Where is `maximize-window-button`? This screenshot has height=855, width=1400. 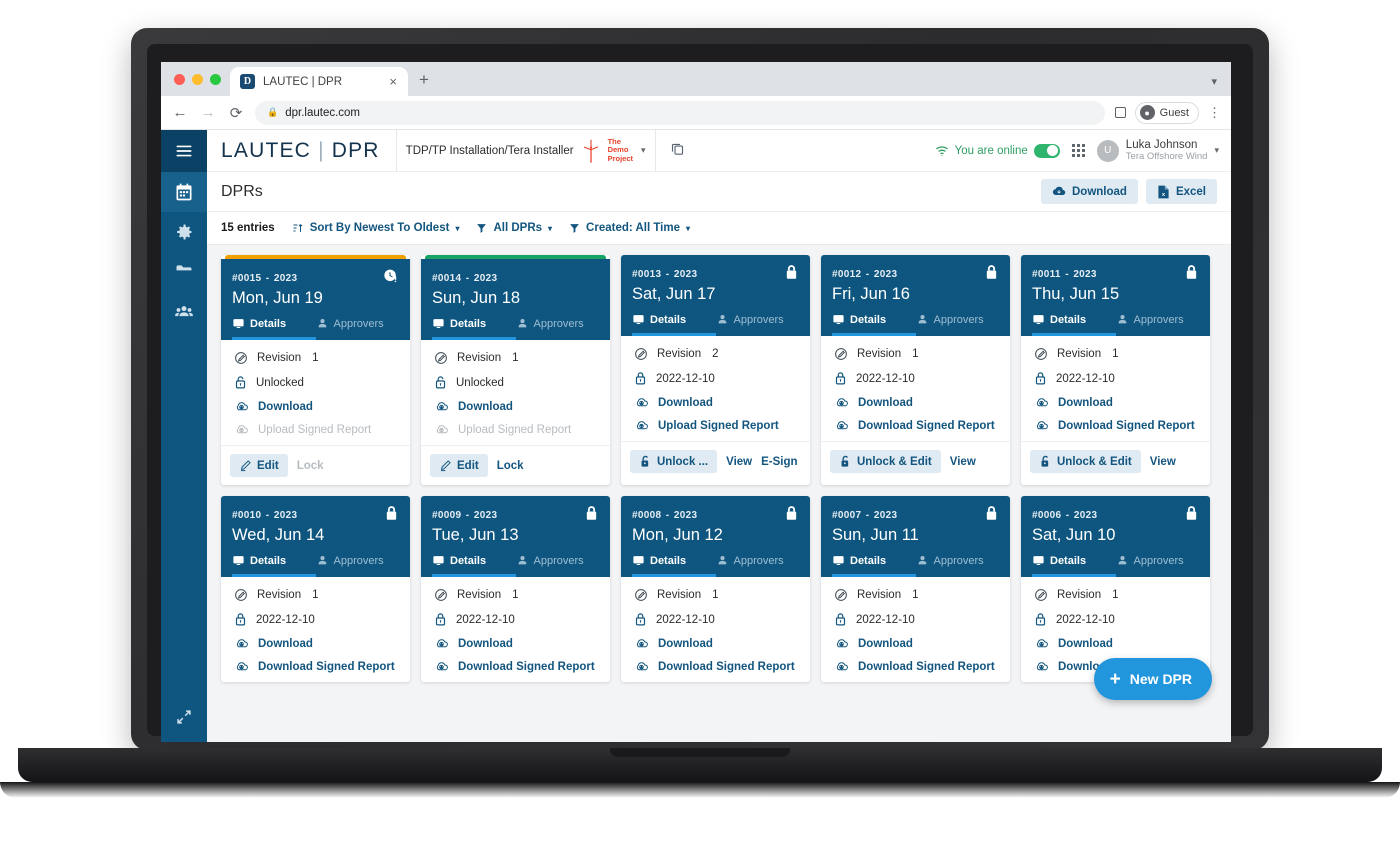 maximize-window-button is located at coordinates (215, 79).